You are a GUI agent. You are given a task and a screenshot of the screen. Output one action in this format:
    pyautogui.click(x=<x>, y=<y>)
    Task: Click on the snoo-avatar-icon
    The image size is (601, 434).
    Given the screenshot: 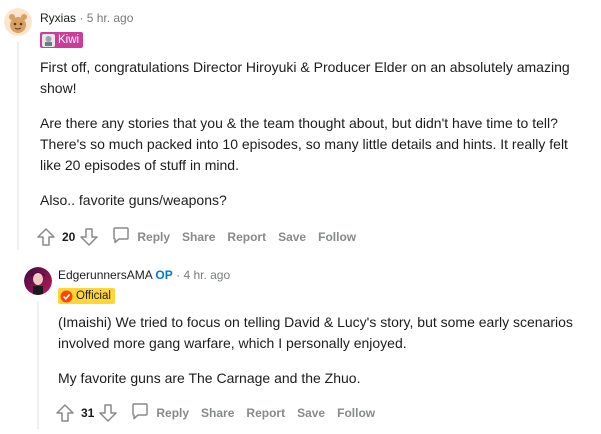 What is the action you would take?
    pyautogui.click(x=18, y=22)
    